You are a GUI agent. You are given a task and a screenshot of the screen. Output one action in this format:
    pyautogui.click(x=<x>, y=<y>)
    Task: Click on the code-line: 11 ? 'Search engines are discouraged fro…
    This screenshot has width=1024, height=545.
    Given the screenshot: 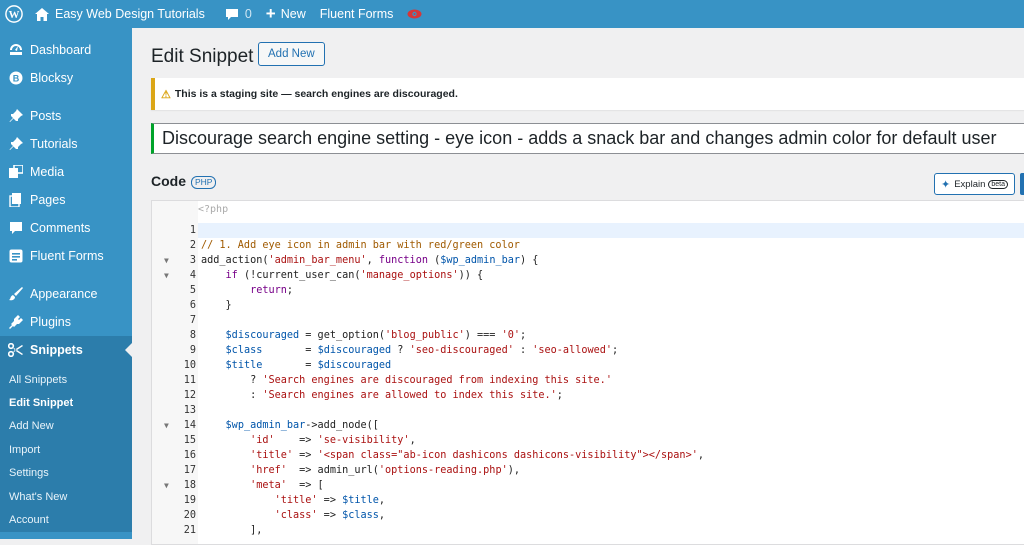 What is the action you would take?
    pyautogui.click(x=397, y=380)
    